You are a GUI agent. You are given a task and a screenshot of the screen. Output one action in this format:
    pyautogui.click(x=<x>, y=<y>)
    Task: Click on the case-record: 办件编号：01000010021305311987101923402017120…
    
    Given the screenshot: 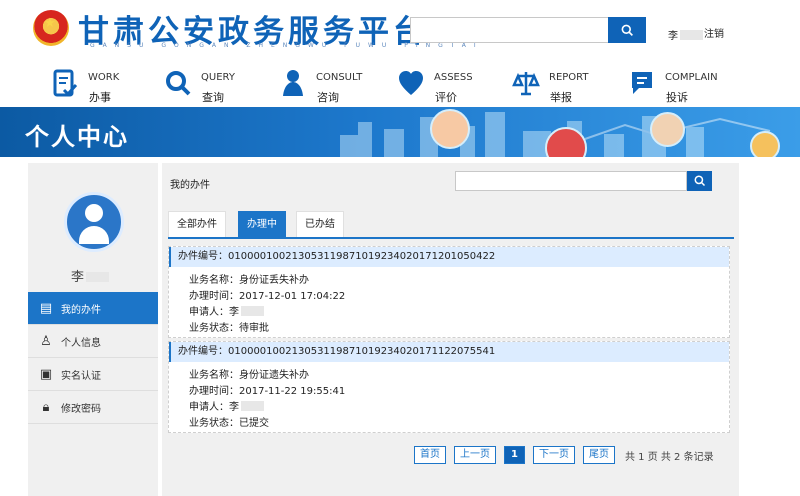 What is the action you would take?
    pyautogui.click(x=449, y=292)
    